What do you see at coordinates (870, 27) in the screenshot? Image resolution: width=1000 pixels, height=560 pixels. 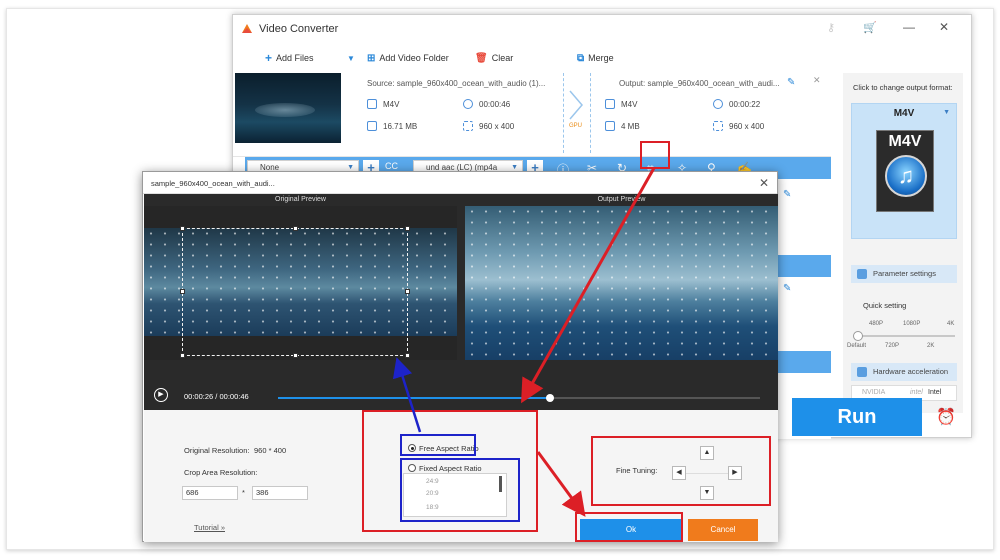 I see `cart-icon: 🛒` at bounding box center [870, 27].